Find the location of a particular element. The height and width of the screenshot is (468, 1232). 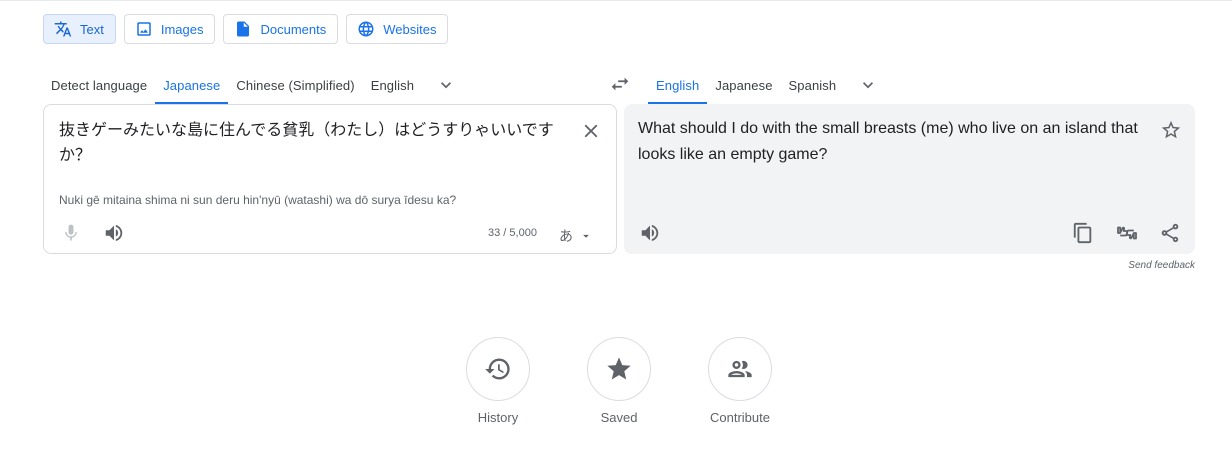

thumbs-up-down-icon is located at coordinates (1127, 233).